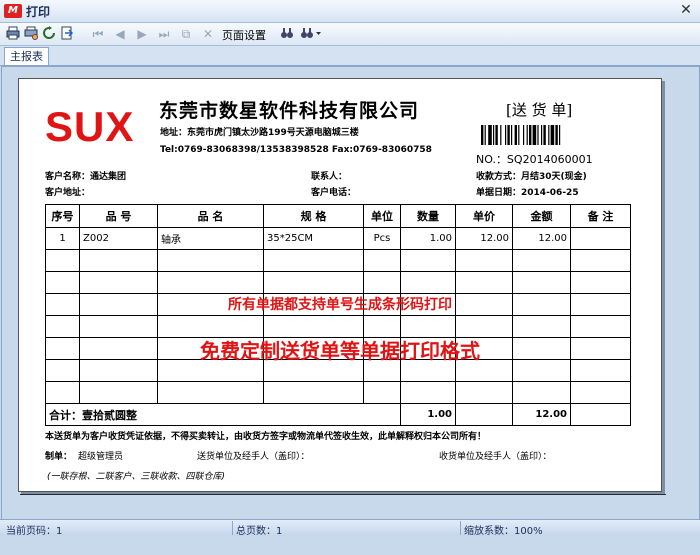 Image resolution: width=700 pixels, height=555 pixels. Describe the element at coordinates (428, 414) in the screenshot. I see `total-qty: 1.00` at that location.